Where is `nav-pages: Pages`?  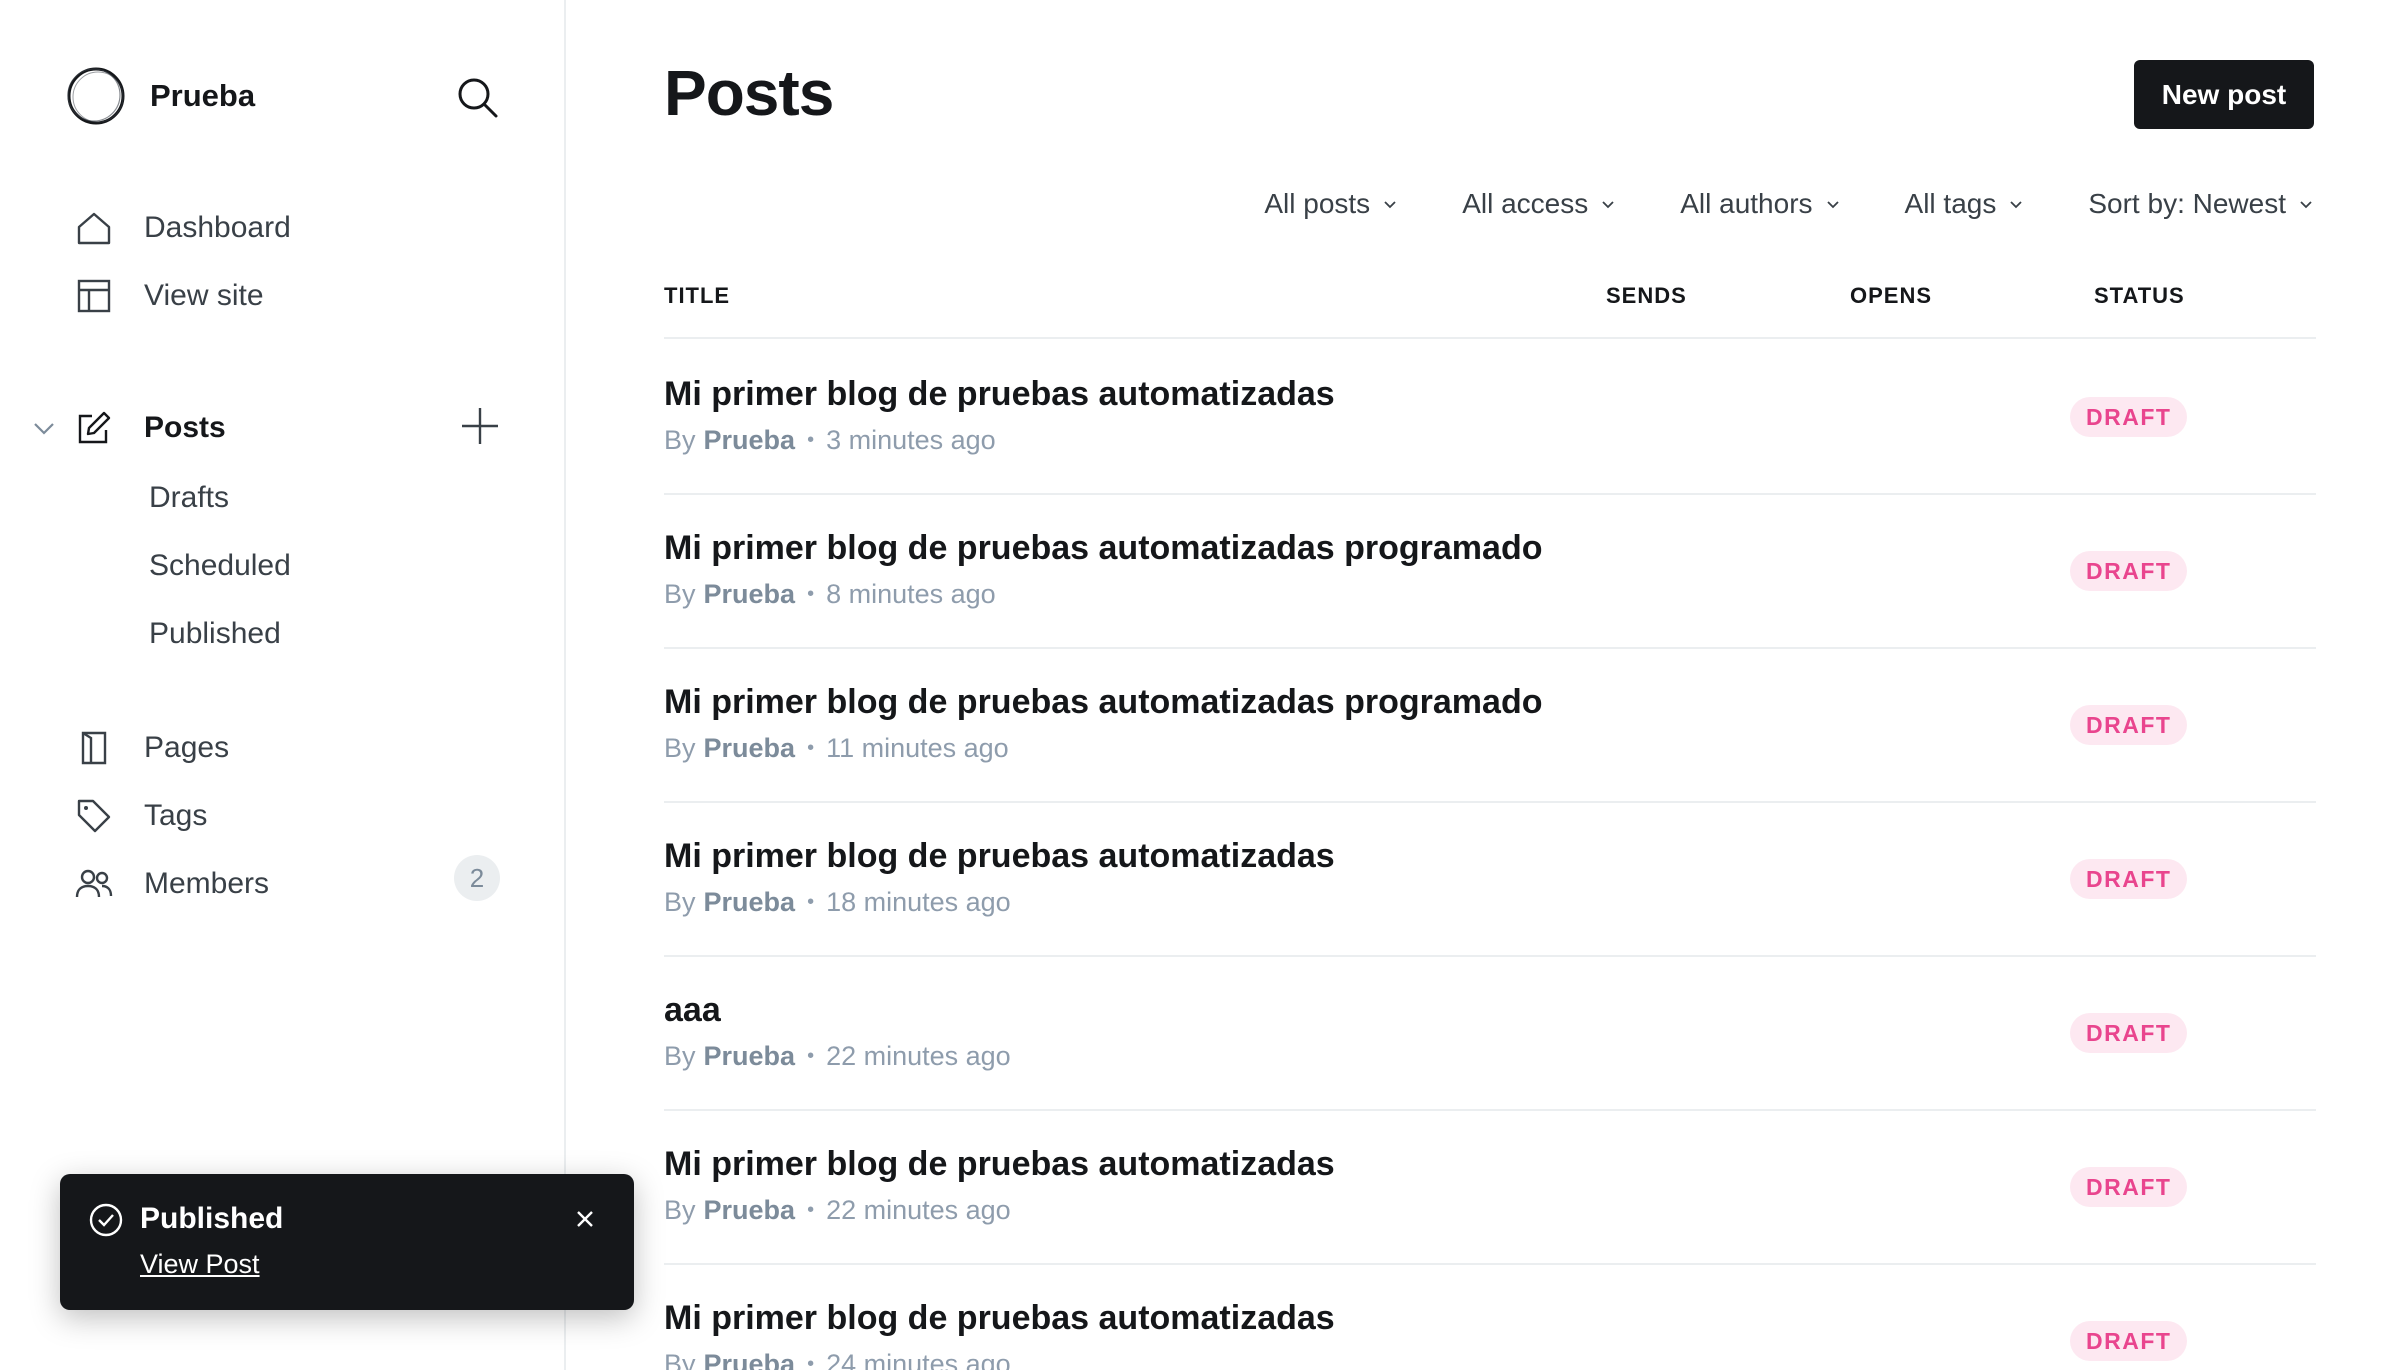 nav-pages: Pages is located at coordinates (150, 748).